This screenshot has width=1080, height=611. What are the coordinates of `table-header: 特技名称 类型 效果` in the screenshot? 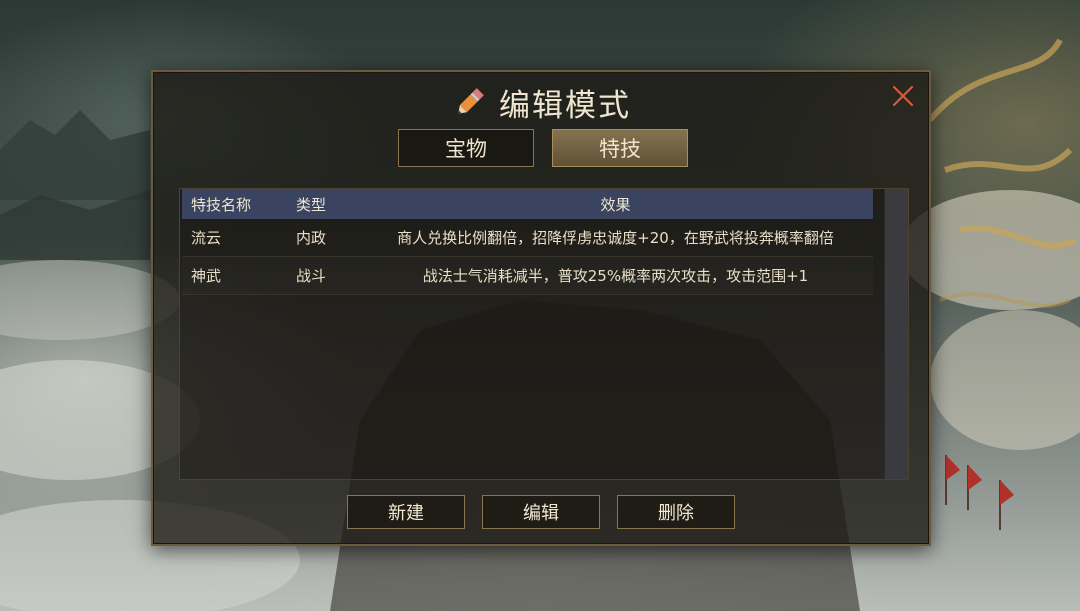 It's located at (527, 204).